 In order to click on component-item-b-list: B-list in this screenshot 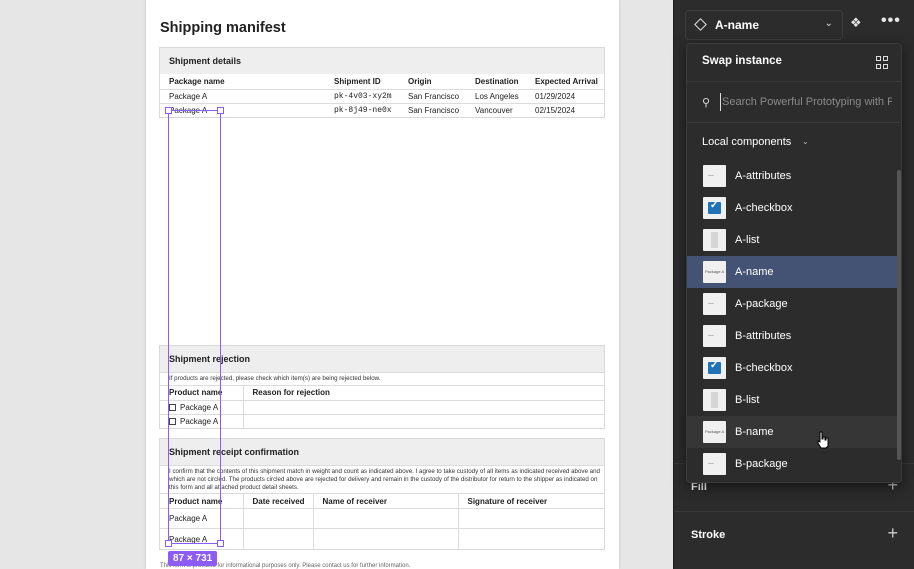, I will do `click(794, 400)`.